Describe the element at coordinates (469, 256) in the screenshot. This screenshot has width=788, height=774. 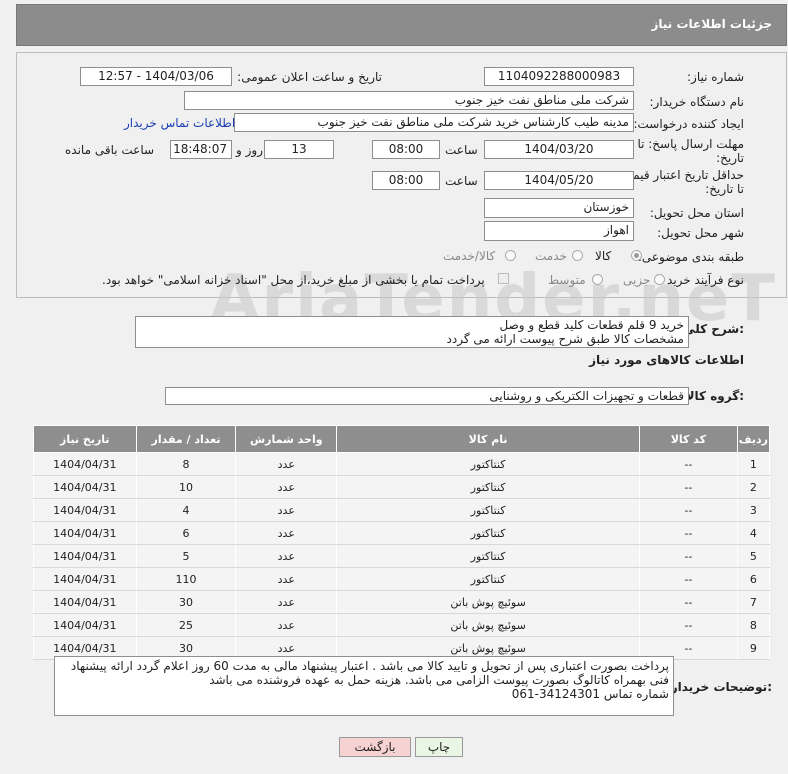
I see `category-both-label: کالا/خدمت` at that location.